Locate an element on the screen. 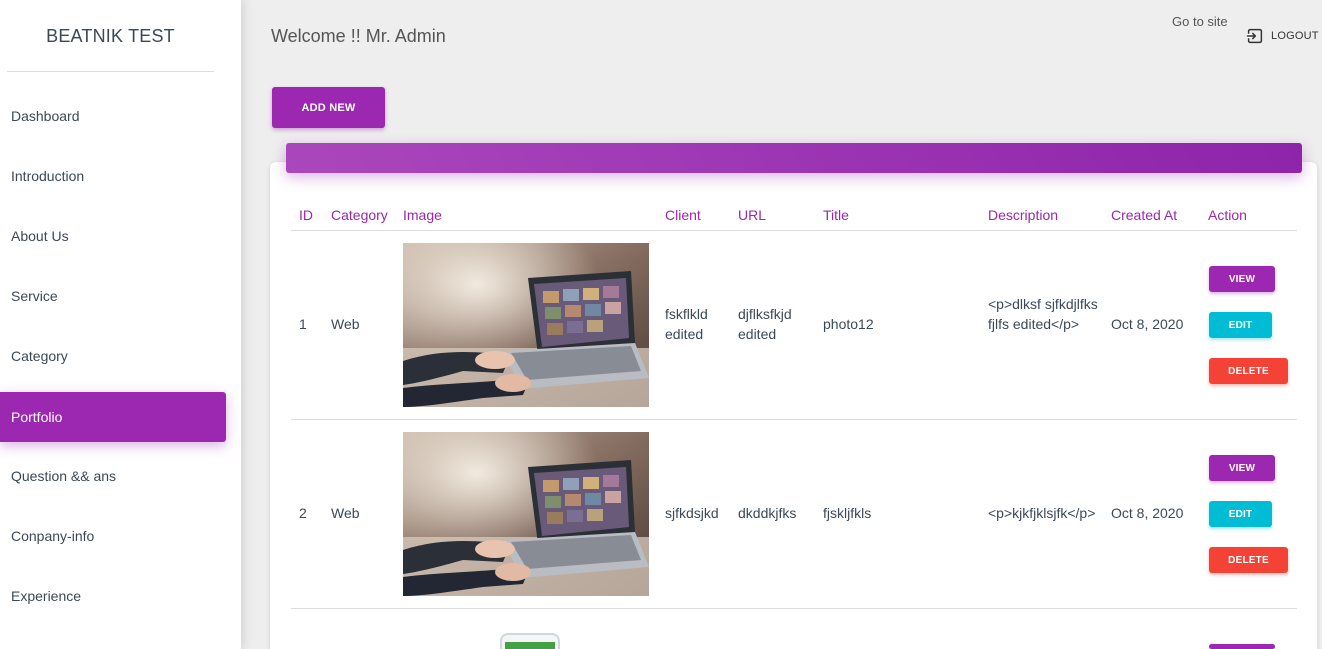  welcome-message: Welcome !! Mr. Admin is located at coordinates (358, 36).